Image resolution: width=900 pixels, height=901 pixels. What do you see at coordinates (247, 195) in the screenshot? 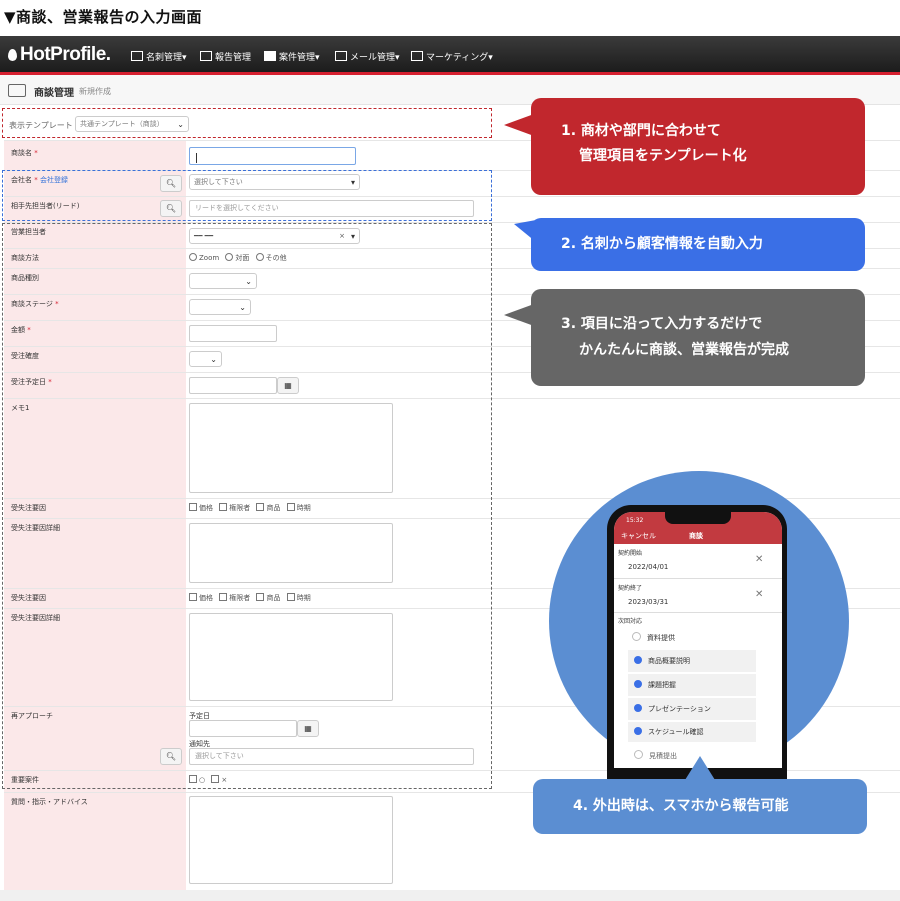
I see `customer-highlight-box` at bounding box center [247, 195].